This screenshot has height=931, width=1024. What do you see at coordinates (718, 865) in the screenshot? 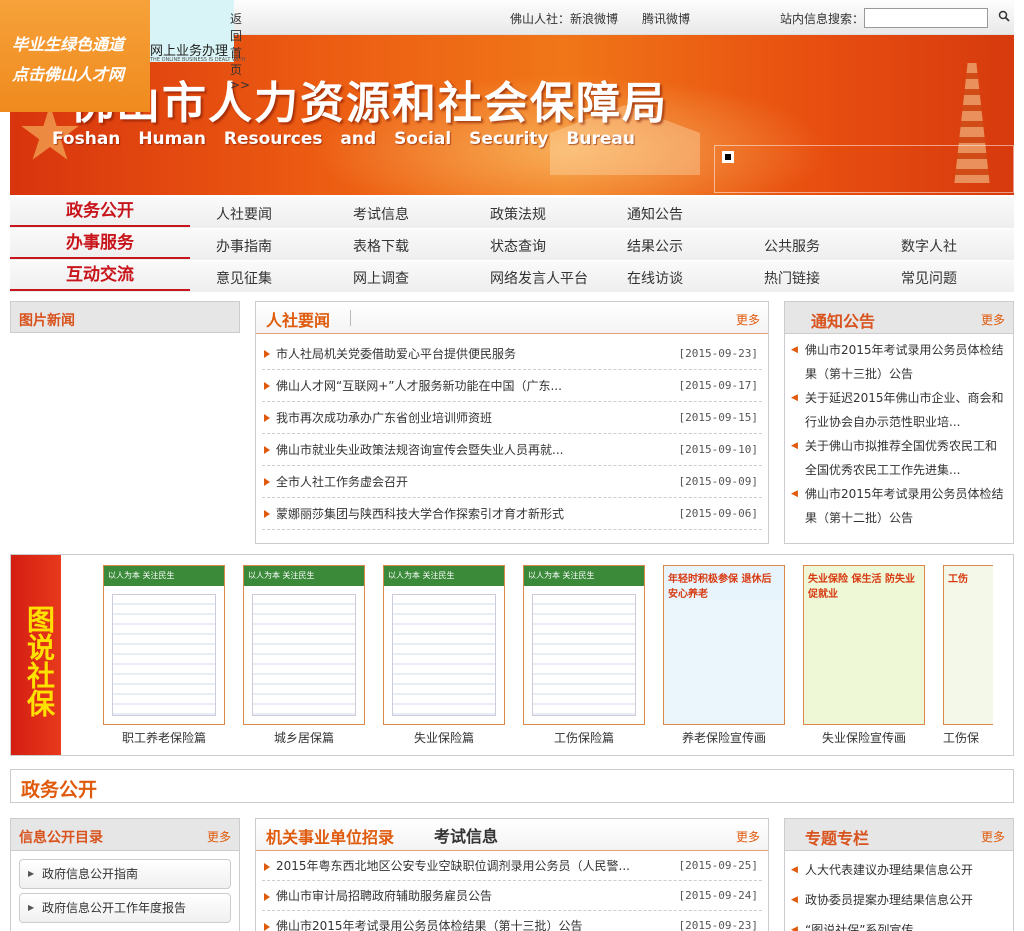
I see `recruitment-item-date: [2015-09-25]` at bounding box center [718, 865].